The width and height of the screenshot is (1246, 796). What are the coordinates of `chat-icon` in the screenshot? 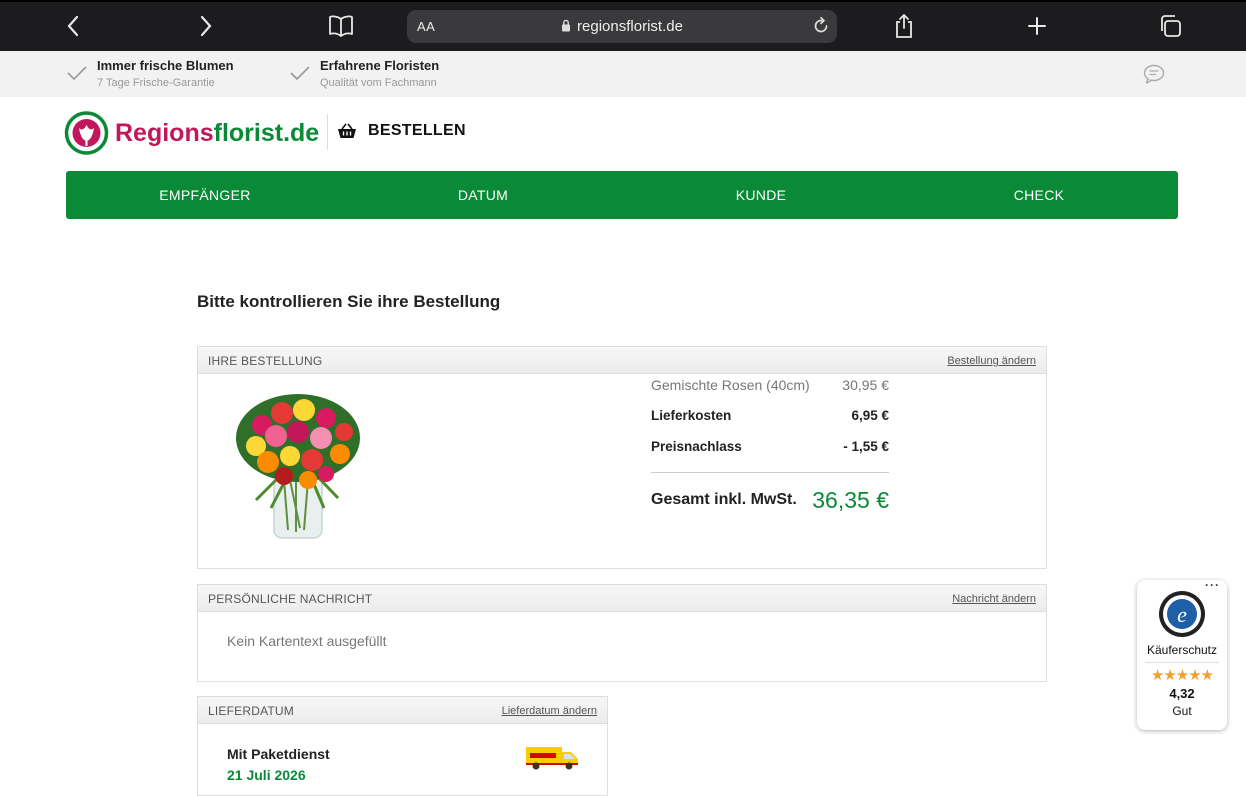 It's located at (1154, 74).